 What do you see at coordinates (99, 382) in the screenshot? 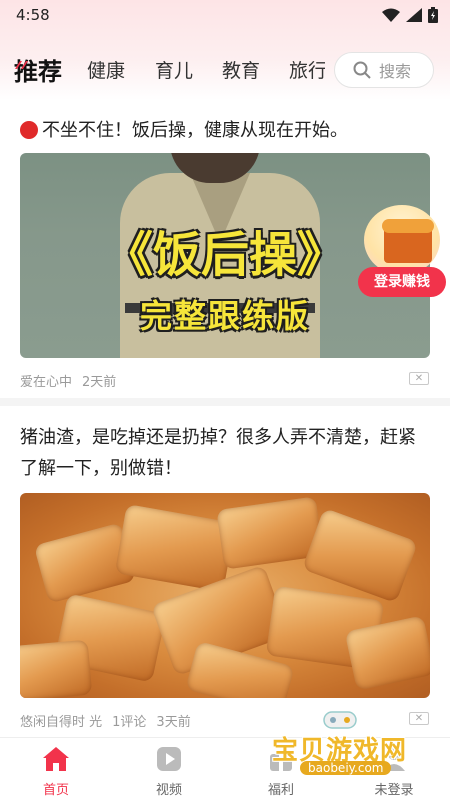
I see `timestamp: 2天前` at bounding box center [99, 382].